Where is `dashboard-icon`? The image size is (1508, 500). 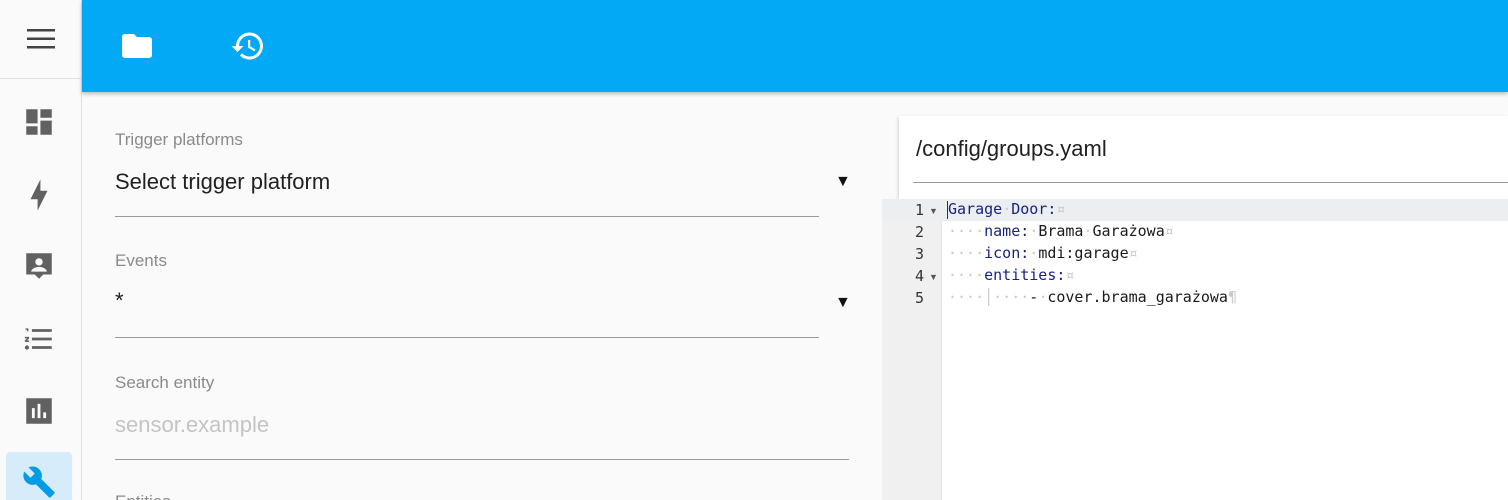
dashboard-icon is located at coordinates (39, 122).